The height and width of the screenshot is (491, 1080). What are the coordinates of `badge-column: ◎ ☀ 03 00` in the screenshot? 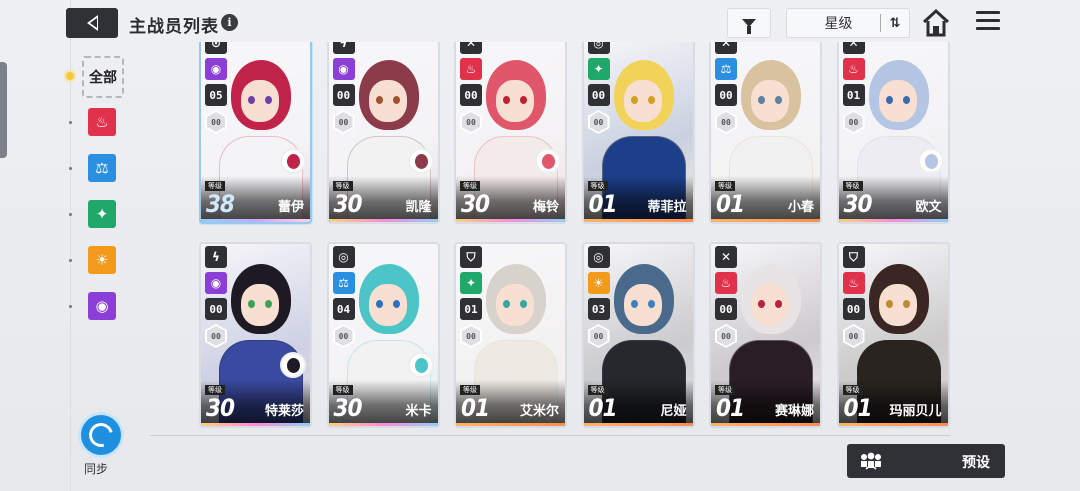 It's located at (598, 297).